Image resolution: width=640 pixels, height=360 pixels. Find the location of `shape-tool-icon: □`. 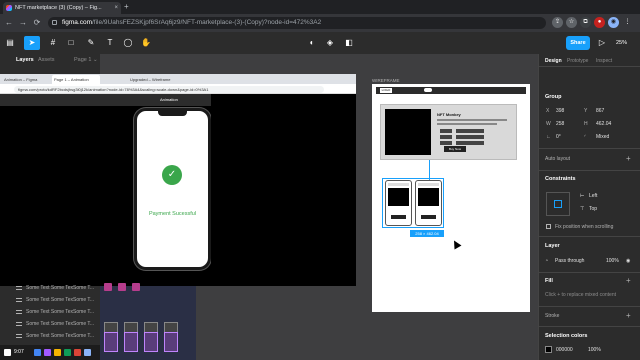

shape-tool-icon: □ is located at coordinates (71, 43).